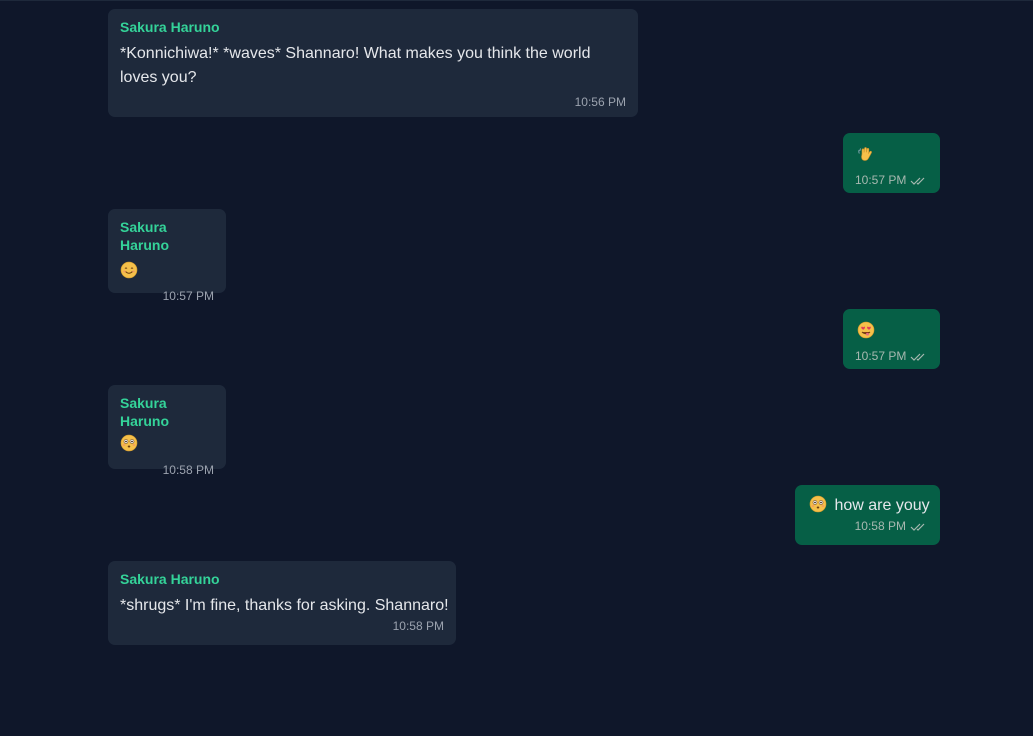  I want to click on message-text: how are youy, so click(882, 505).